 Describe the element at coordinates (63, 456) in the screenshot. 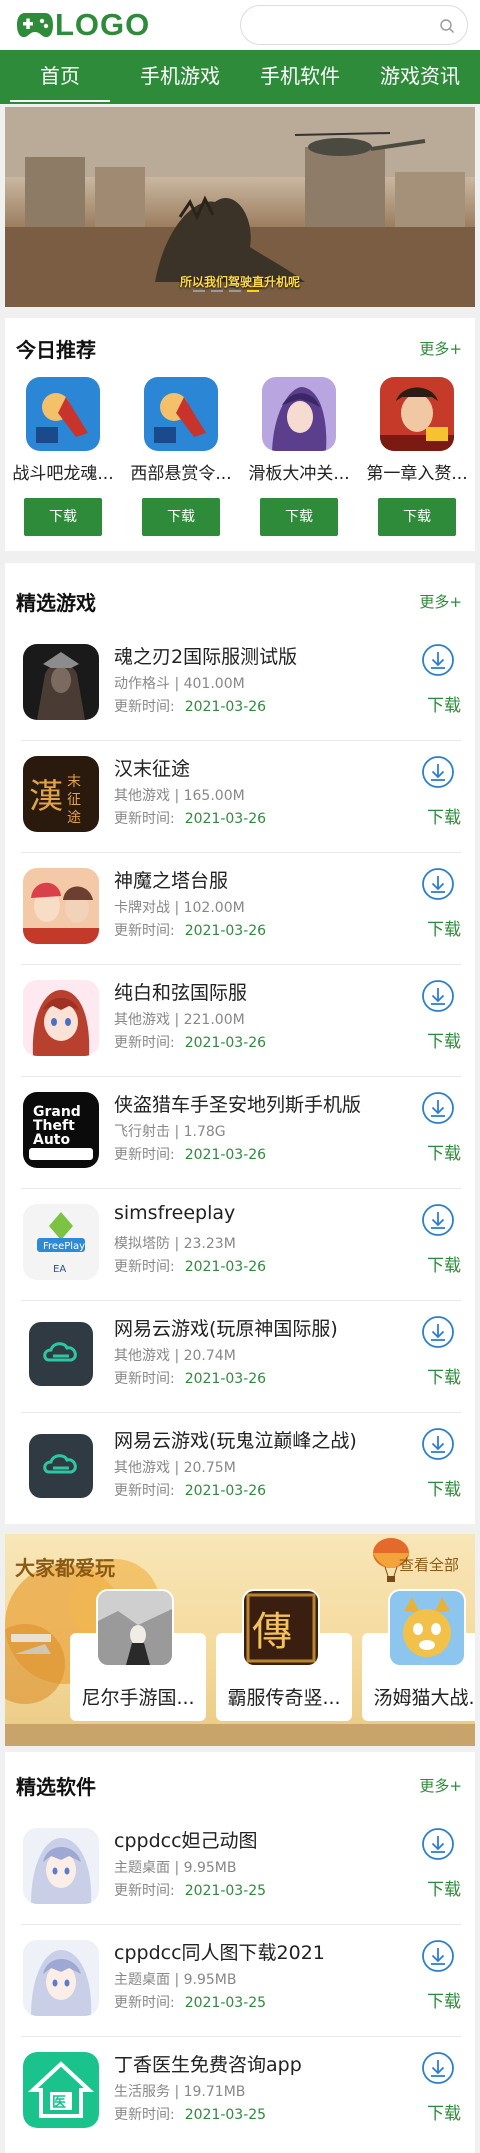

I see `rec-item: 战斗吧龙魂... 下载` at that location.